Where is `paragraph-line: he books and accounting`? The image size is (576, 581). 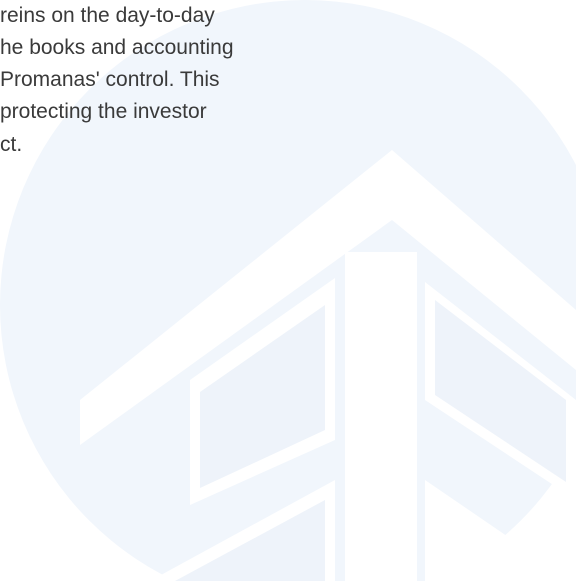
paragraph-line: he books and accounting is located at coordinates (117, 47).